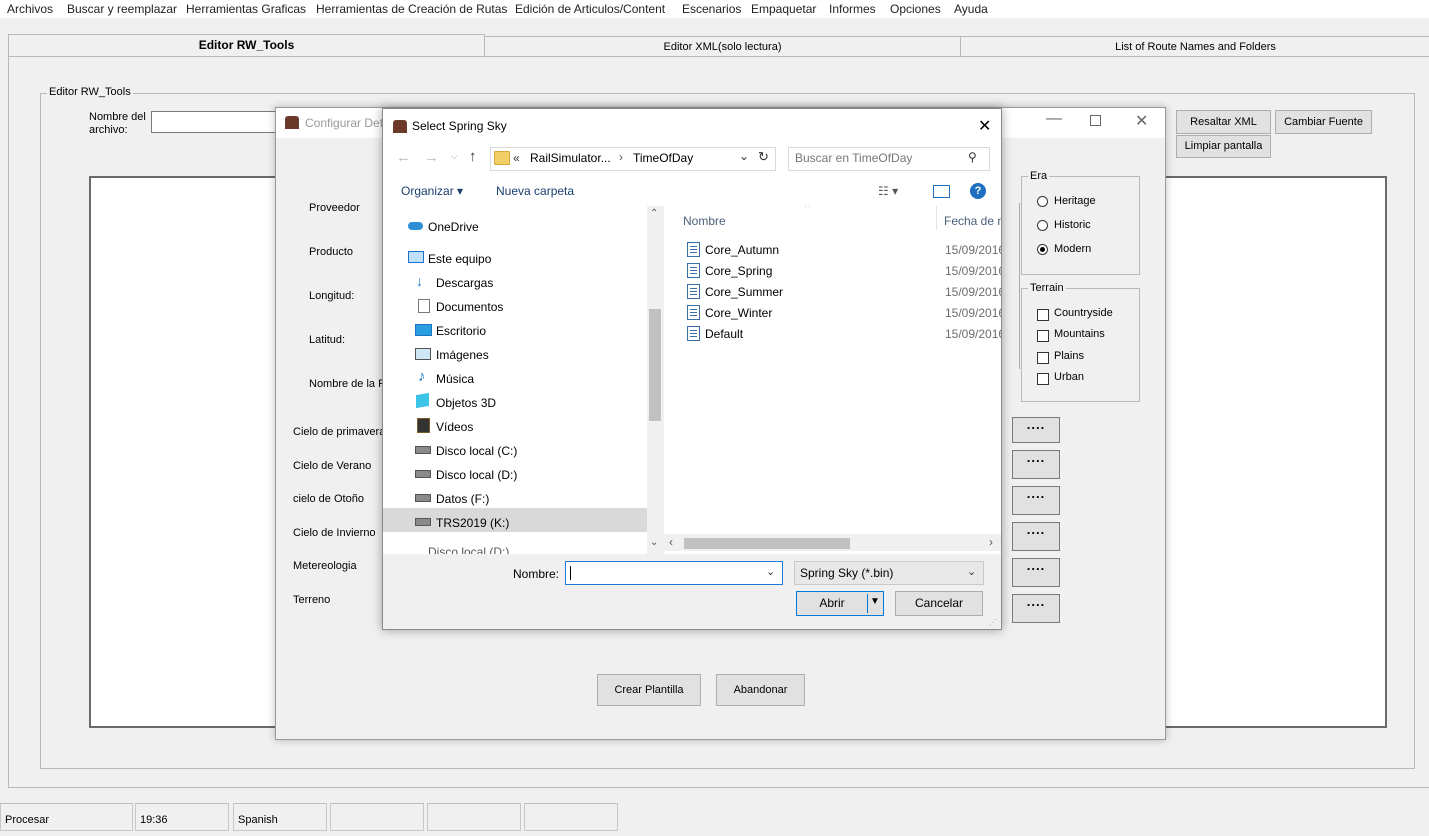  I want to click on nav-item-este-equipo: Este equipo, so click(459, 259).